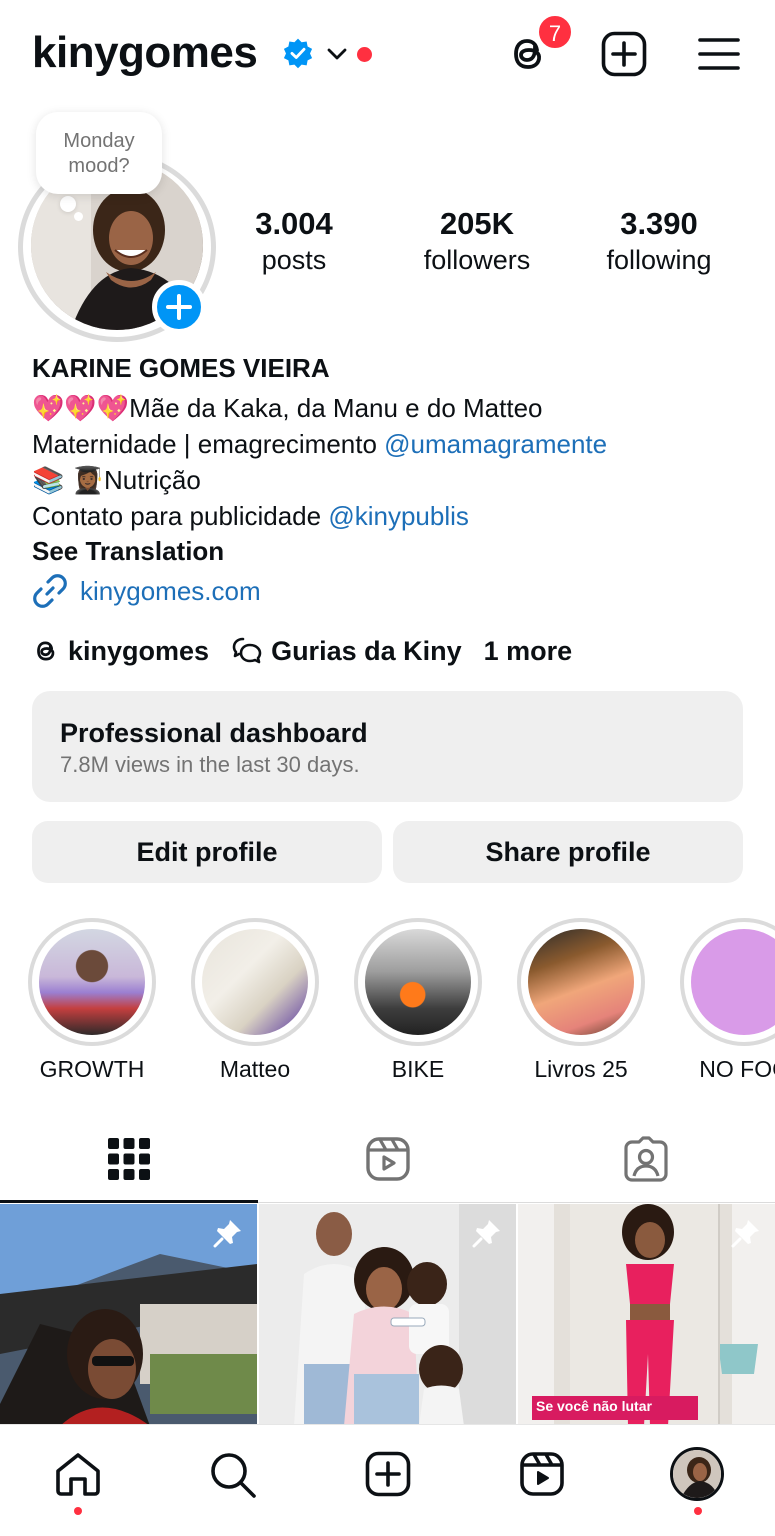 The image size is (775, 1536). I want to click on create-post-icon, so click(624, 54).